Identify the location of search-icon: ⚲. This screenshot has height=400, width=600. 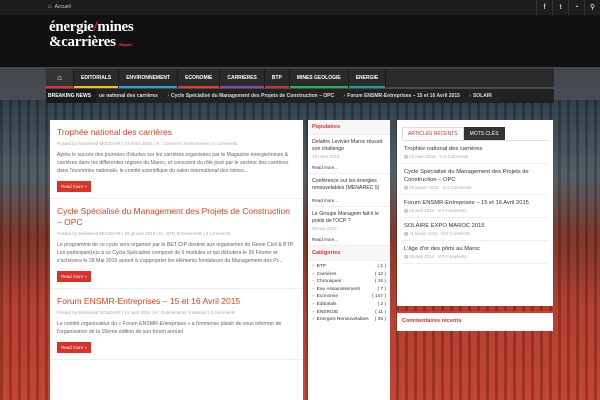
(592, 7).